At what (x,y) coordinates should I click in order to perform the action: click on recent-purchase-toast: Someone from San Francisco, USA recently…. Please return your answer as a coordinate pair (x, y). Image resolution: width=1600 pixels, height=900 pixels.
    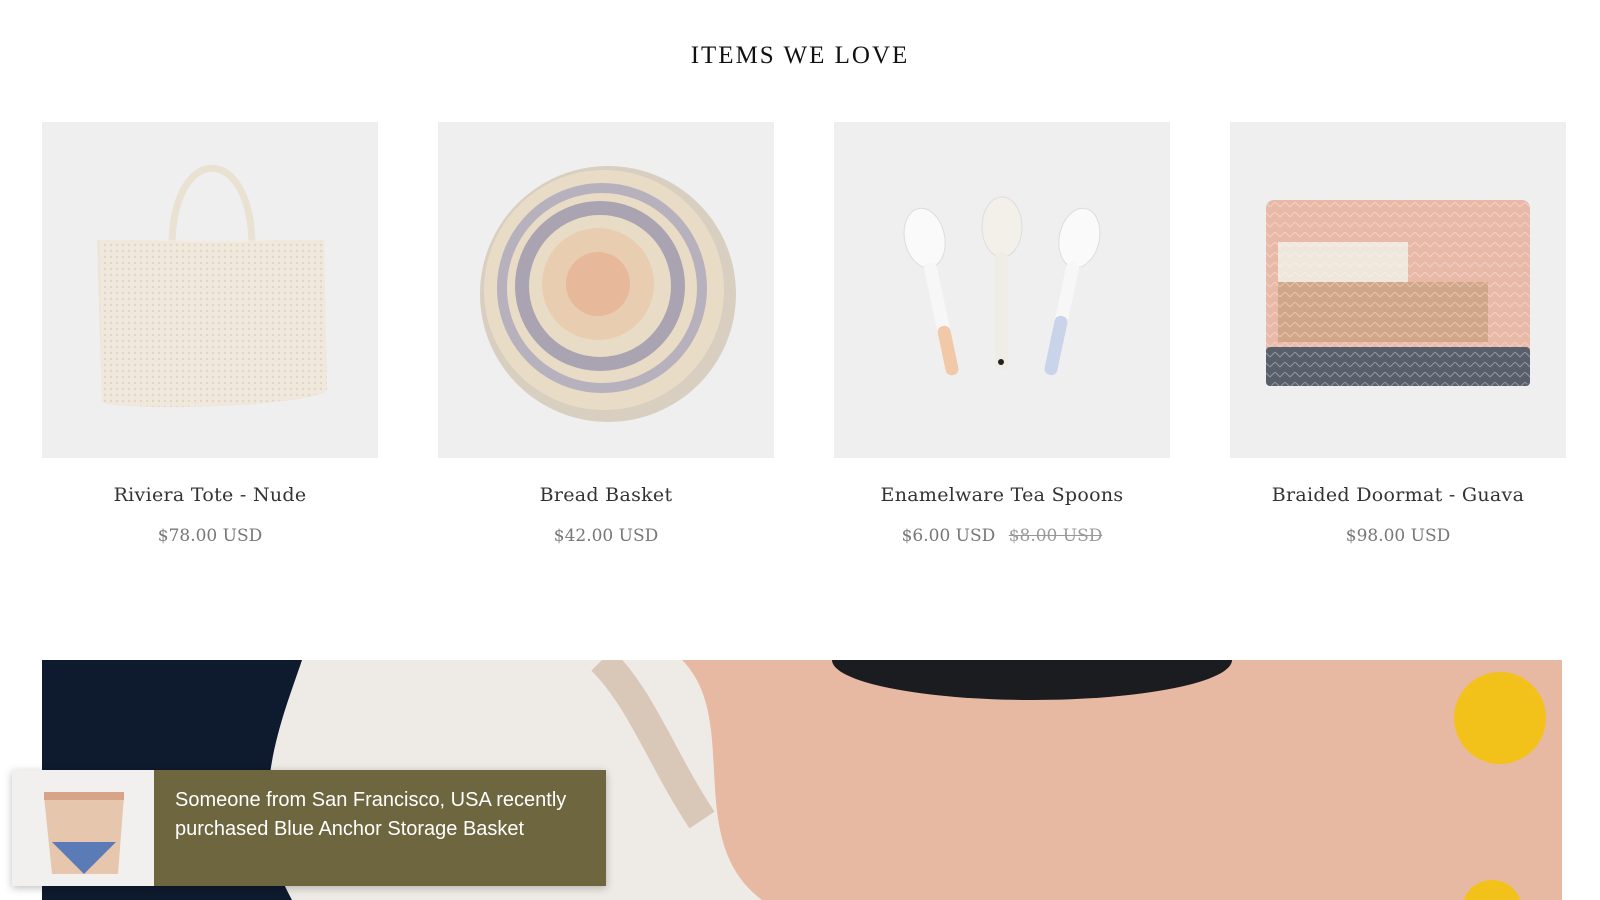
    Looking at the image, I should click on (309, 828).